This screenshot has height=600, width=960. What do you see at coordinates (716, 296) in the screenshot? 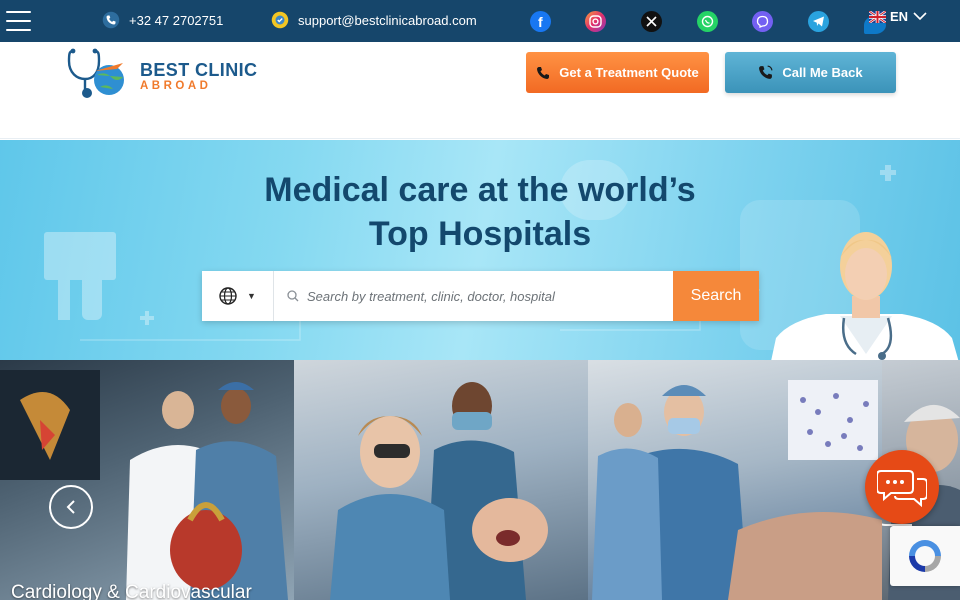
I see `search-button: Search` at bounding box center [716, 296].